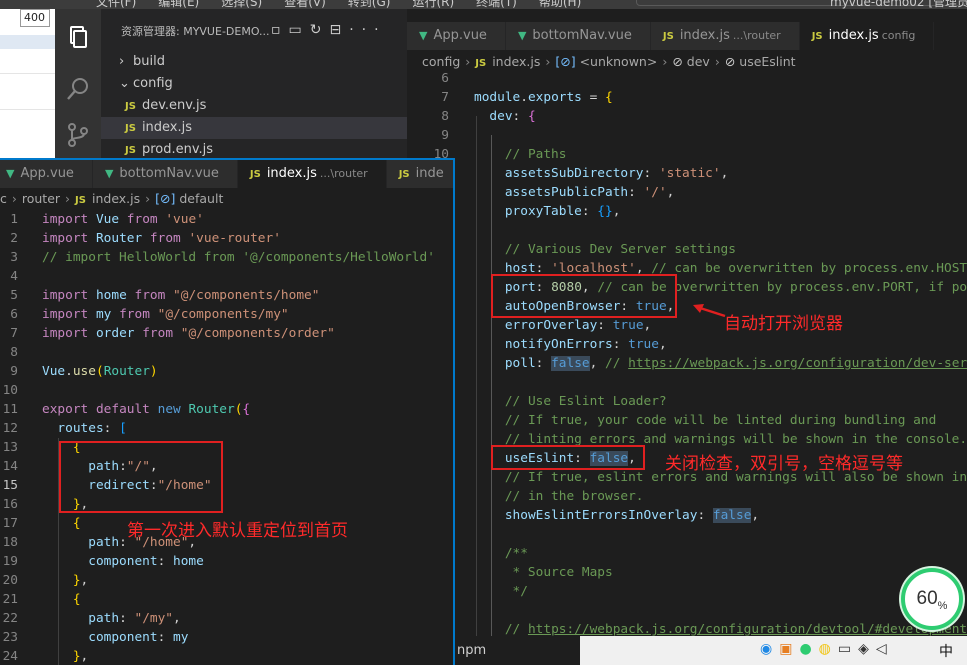 The height and width of the screenshot is (665, 967). Describe the element at coordinates (441, 116) in the screenshot. I see `line-numbers: 6 7 8 9 10` at that location.